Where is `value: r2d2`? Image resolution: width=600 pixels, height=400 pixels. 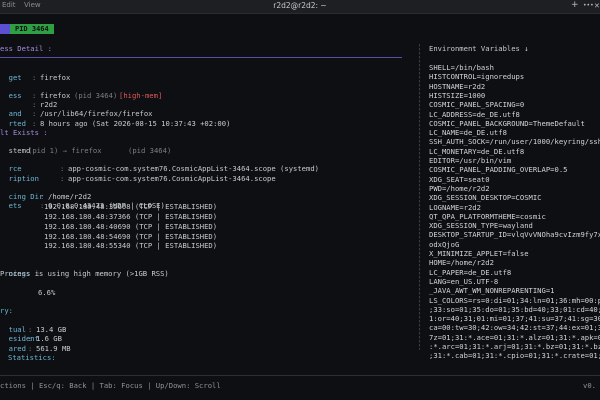 value: r2d2 is located at coordinates (49, 104).